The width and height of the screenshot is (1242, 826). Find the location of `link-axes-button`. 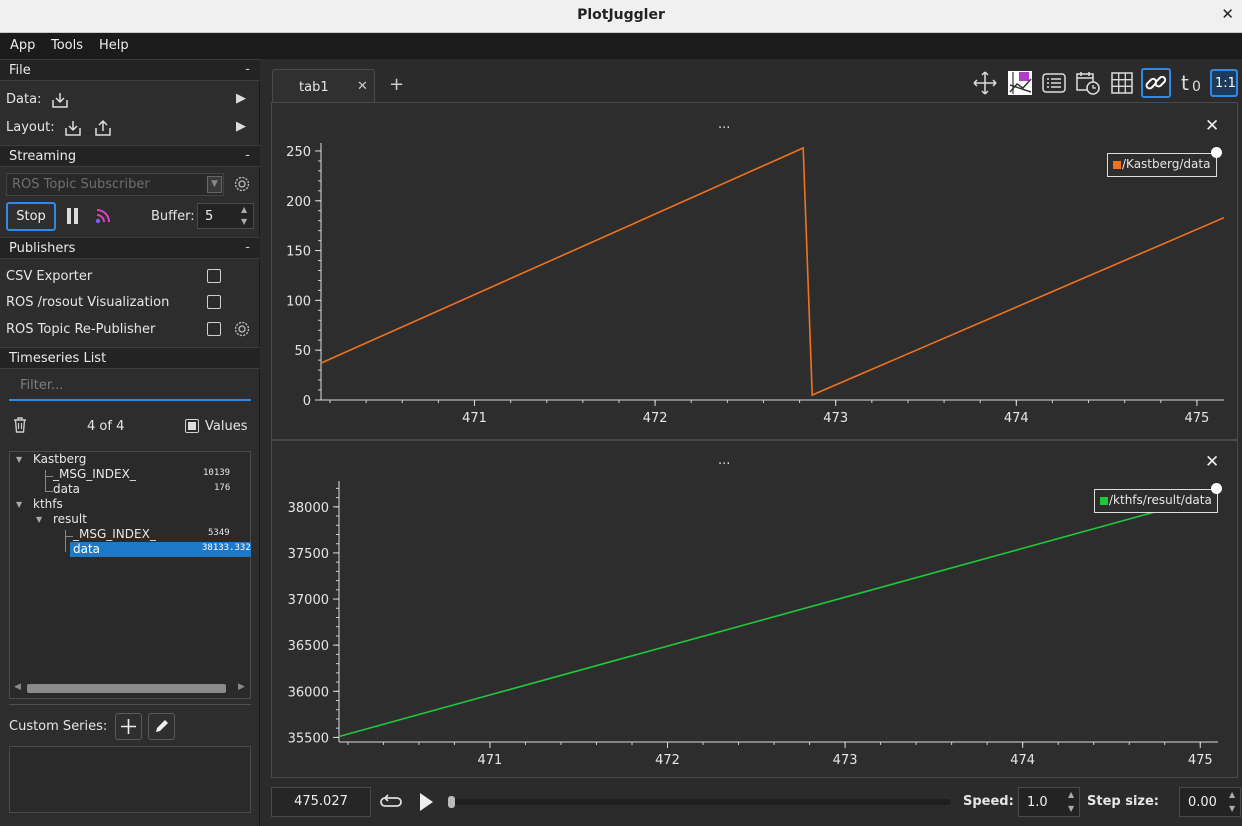

link-axes-button is located at coordinates (1156, 83).